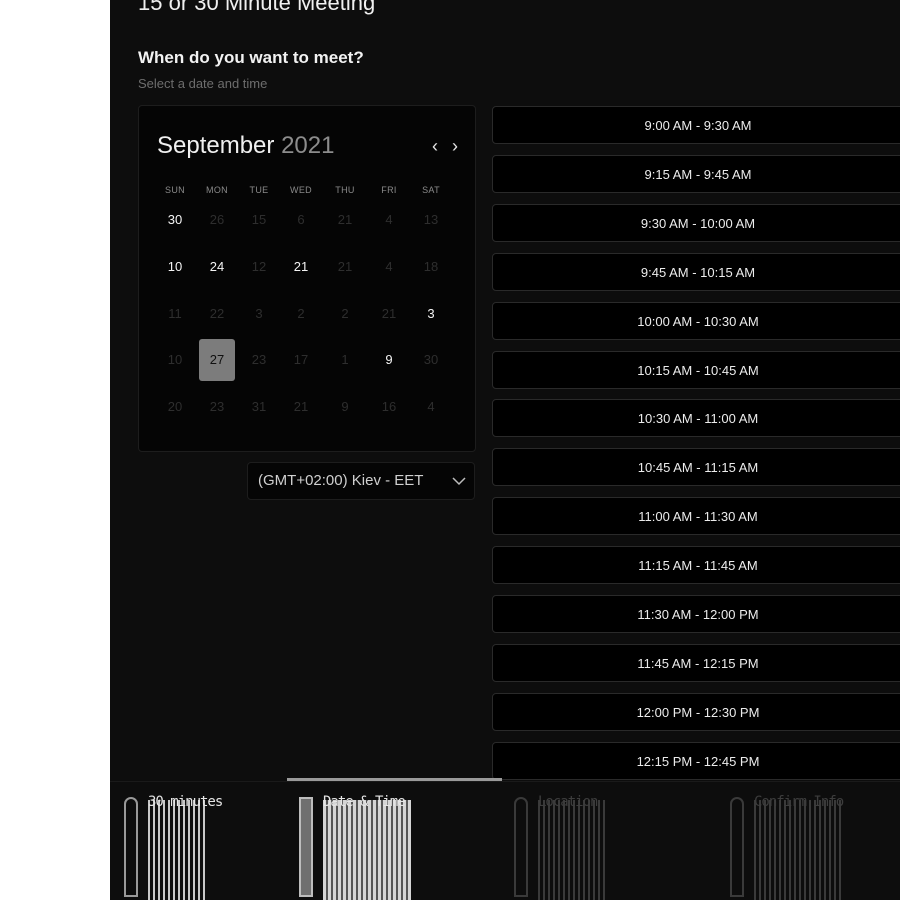  What do you see at coordinates (216, 145) in the screenshot?
I see `calendar-month: September` at bounding box center [216, 145].